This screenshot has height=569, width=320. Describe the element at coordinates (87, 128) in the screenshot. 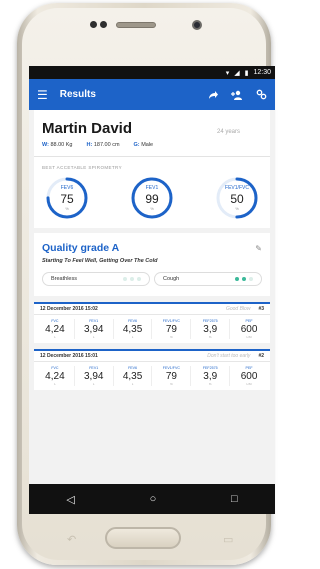

I see `patient-name: Martin David` at that location.